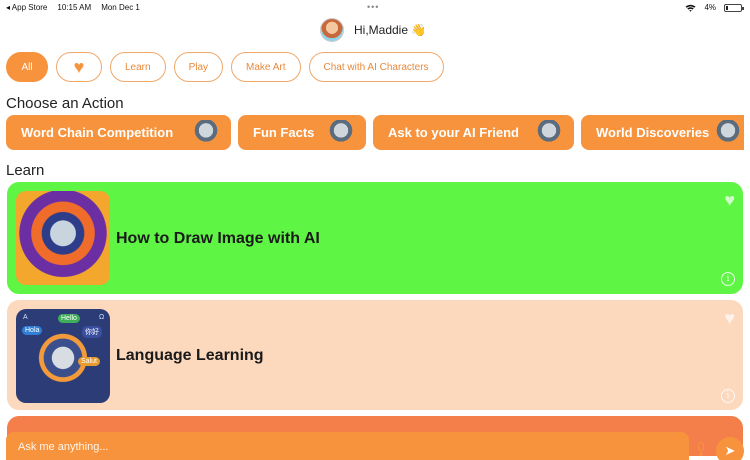  I want to click on learn-card-title: How to Draw Image with AI, so click(218, 238).